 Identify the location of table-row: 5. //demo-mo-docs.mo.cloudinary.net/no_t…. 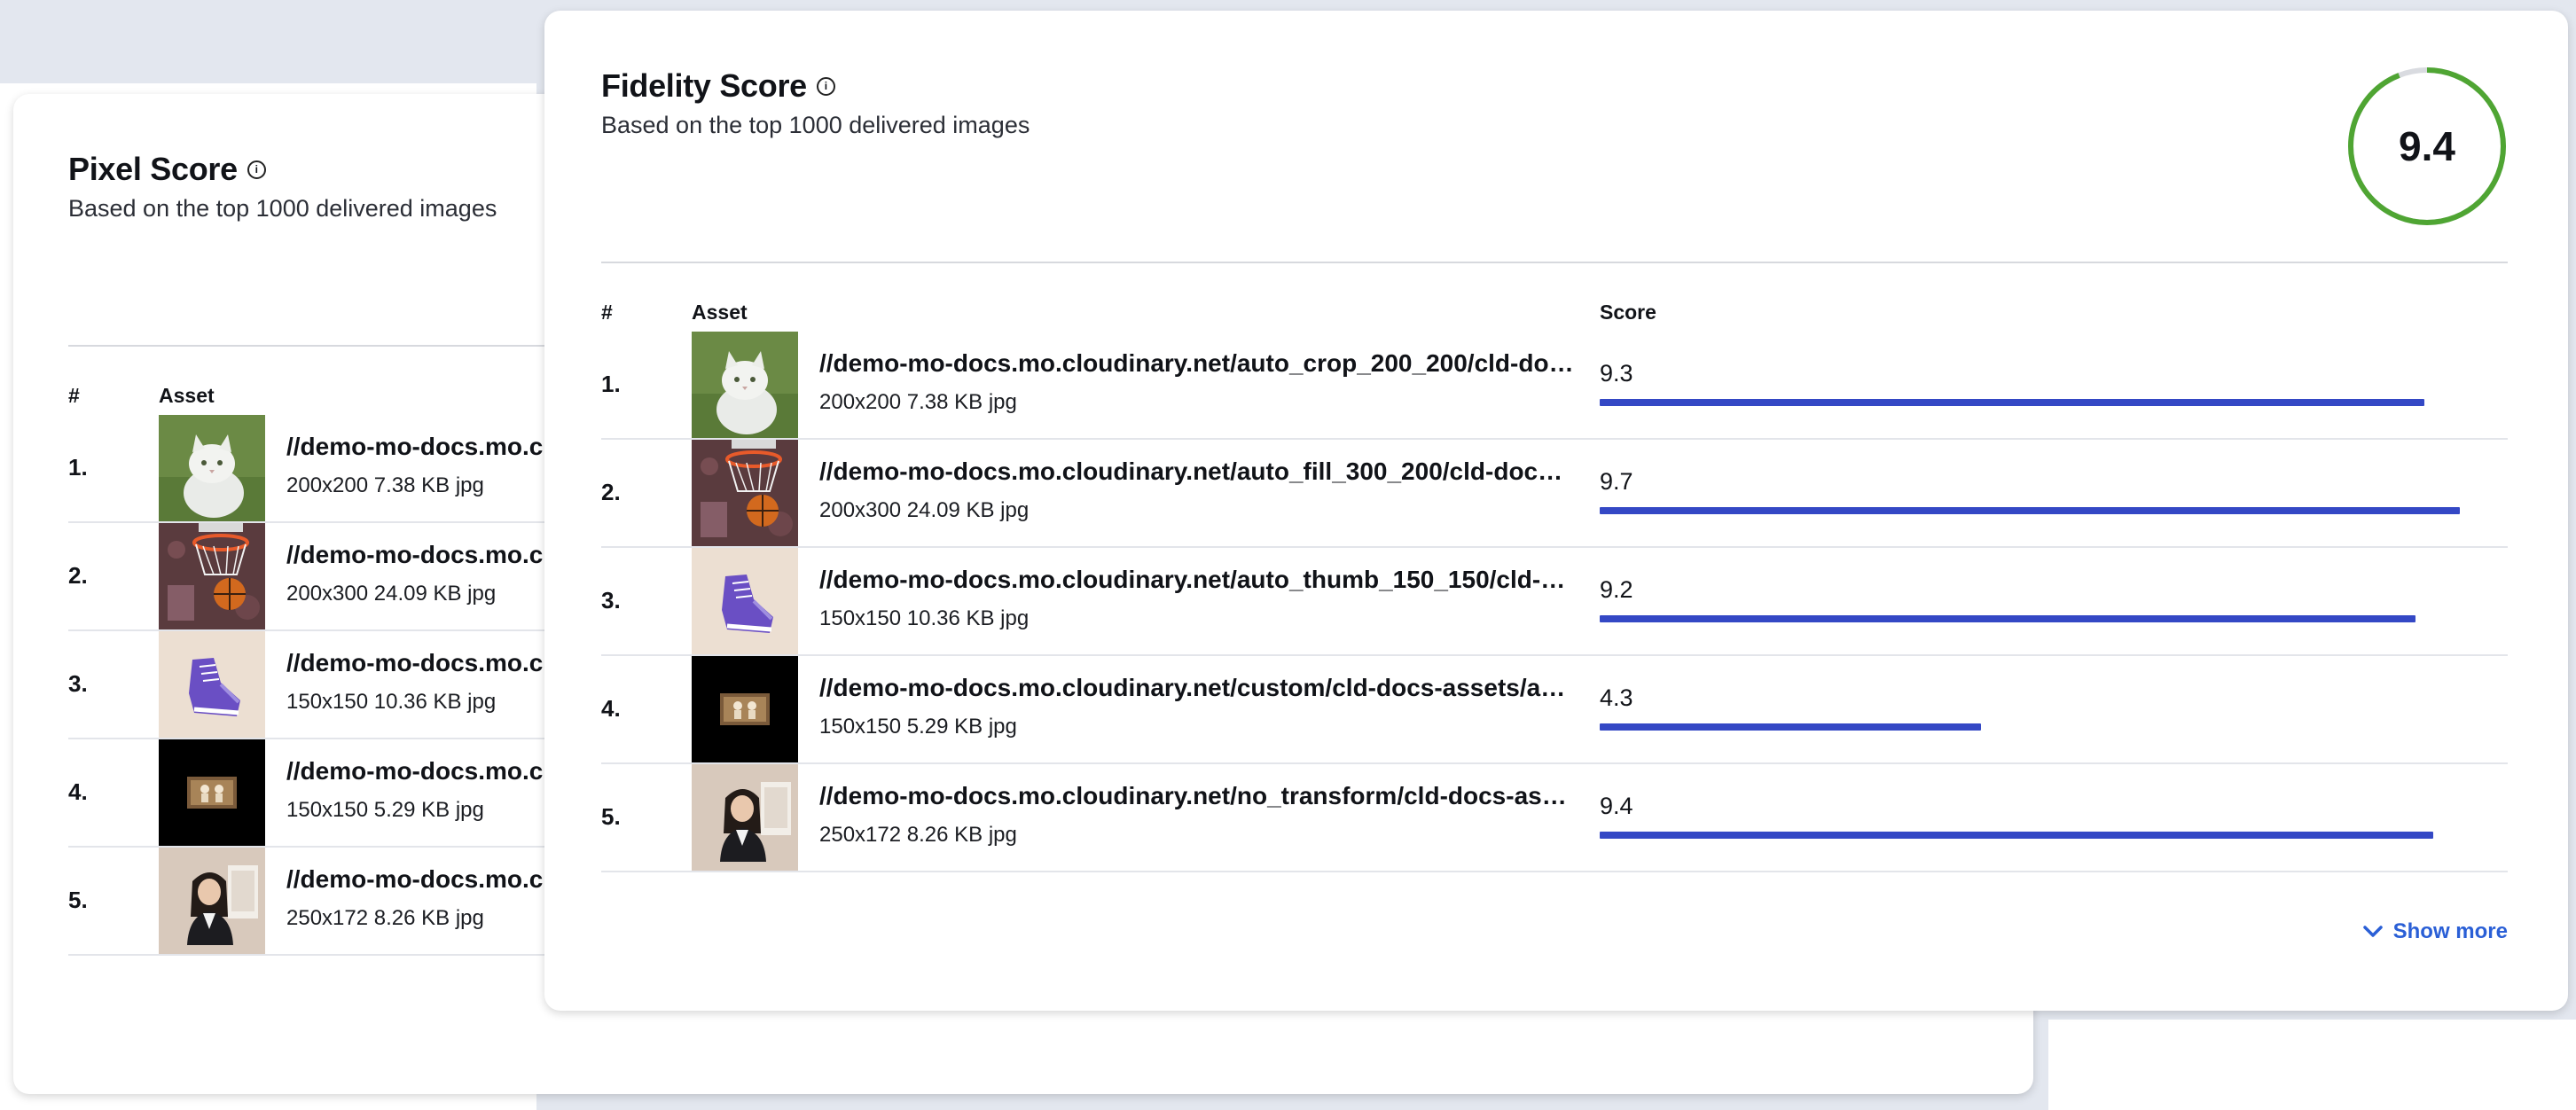
(1554, 818).